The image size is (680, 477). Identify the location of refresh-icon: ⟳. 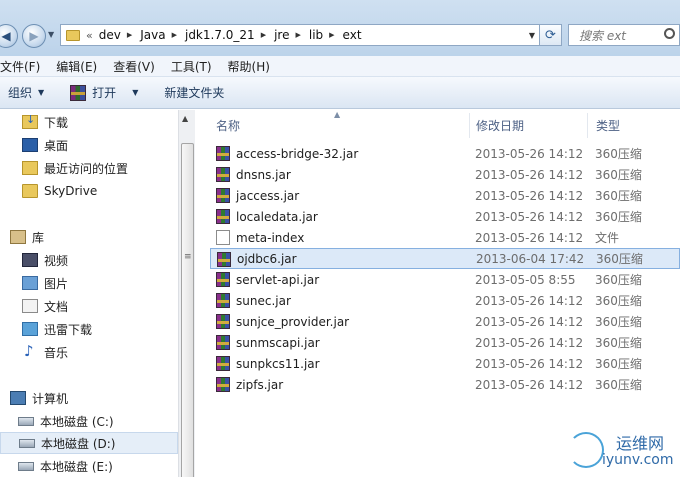
(550, 35).